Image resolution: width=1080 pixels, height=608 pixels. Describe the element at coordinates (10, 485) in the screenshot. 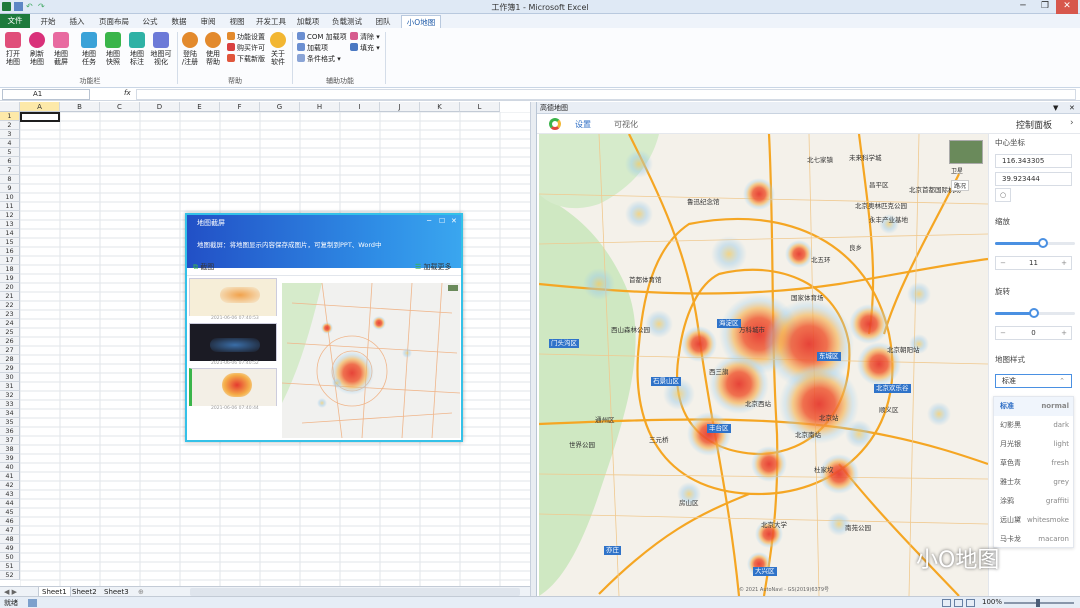

I see `row-header-42: 42` at that location.